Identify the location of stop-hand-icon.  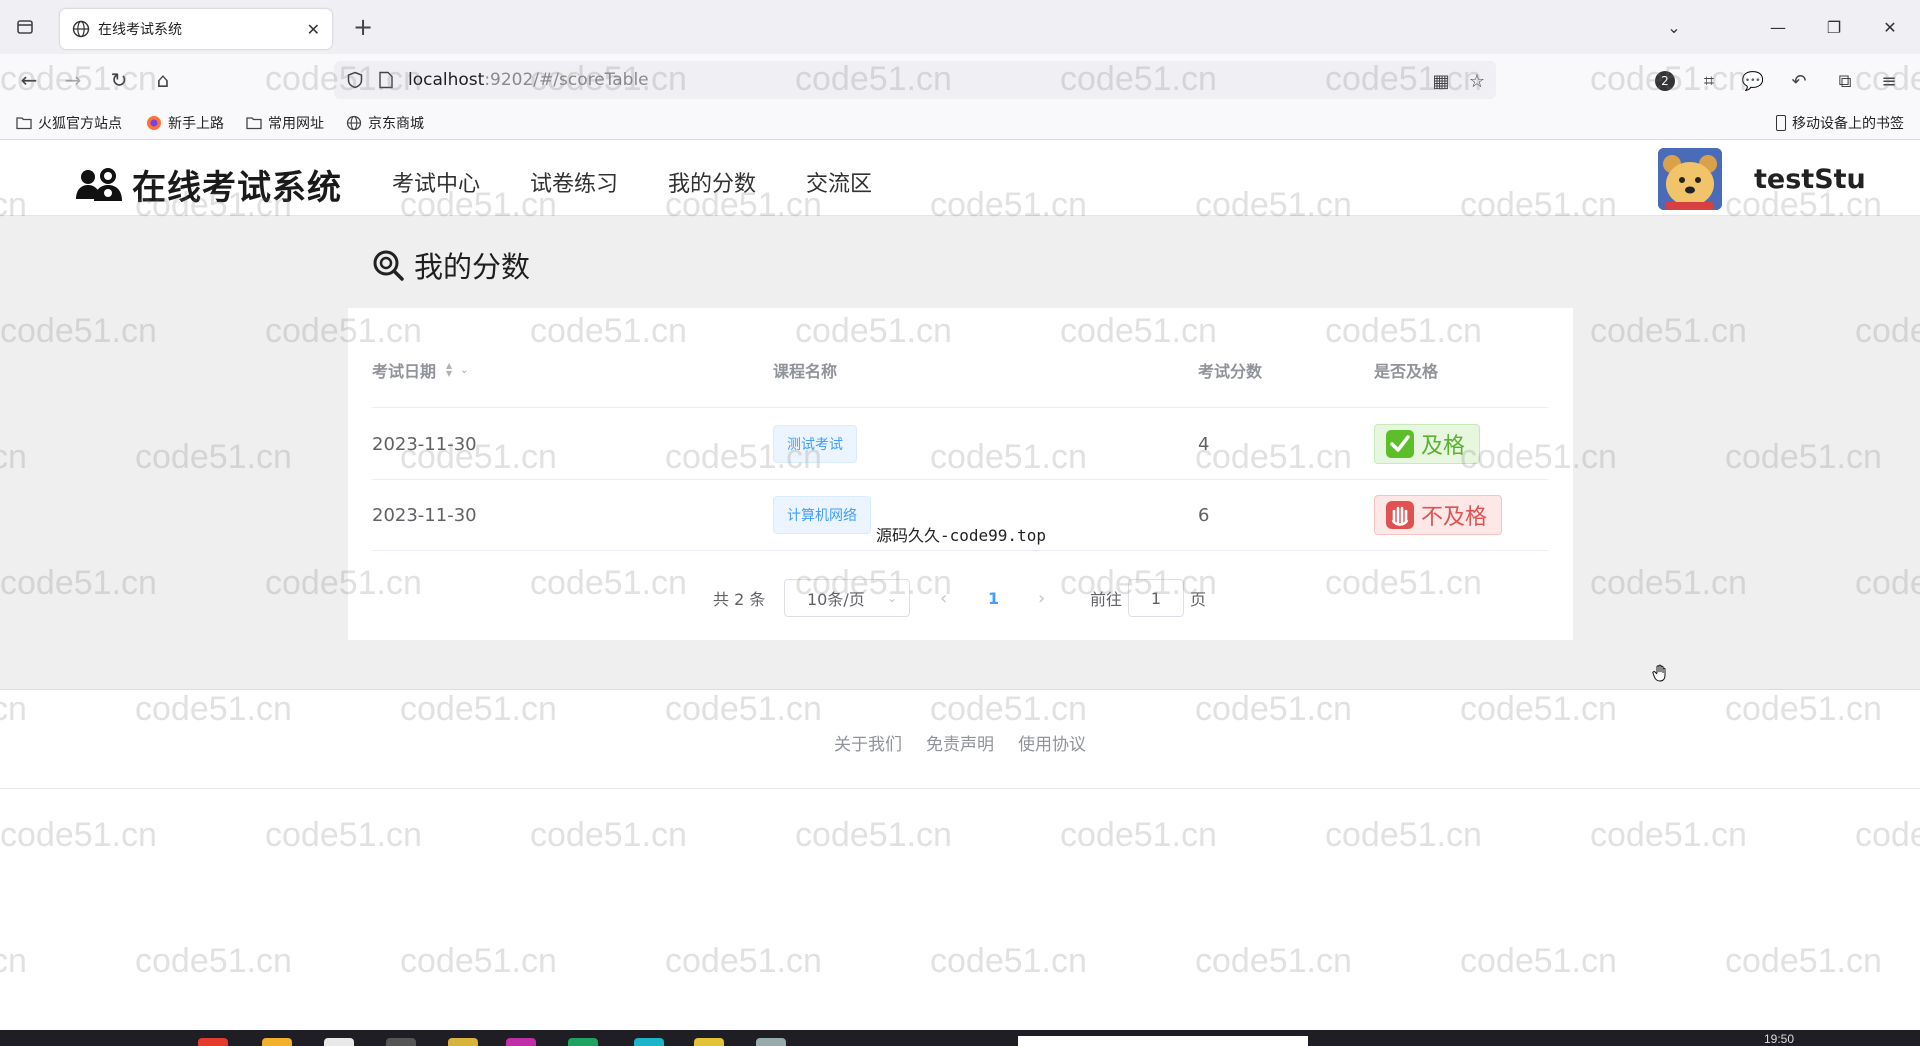
(1400, 515).